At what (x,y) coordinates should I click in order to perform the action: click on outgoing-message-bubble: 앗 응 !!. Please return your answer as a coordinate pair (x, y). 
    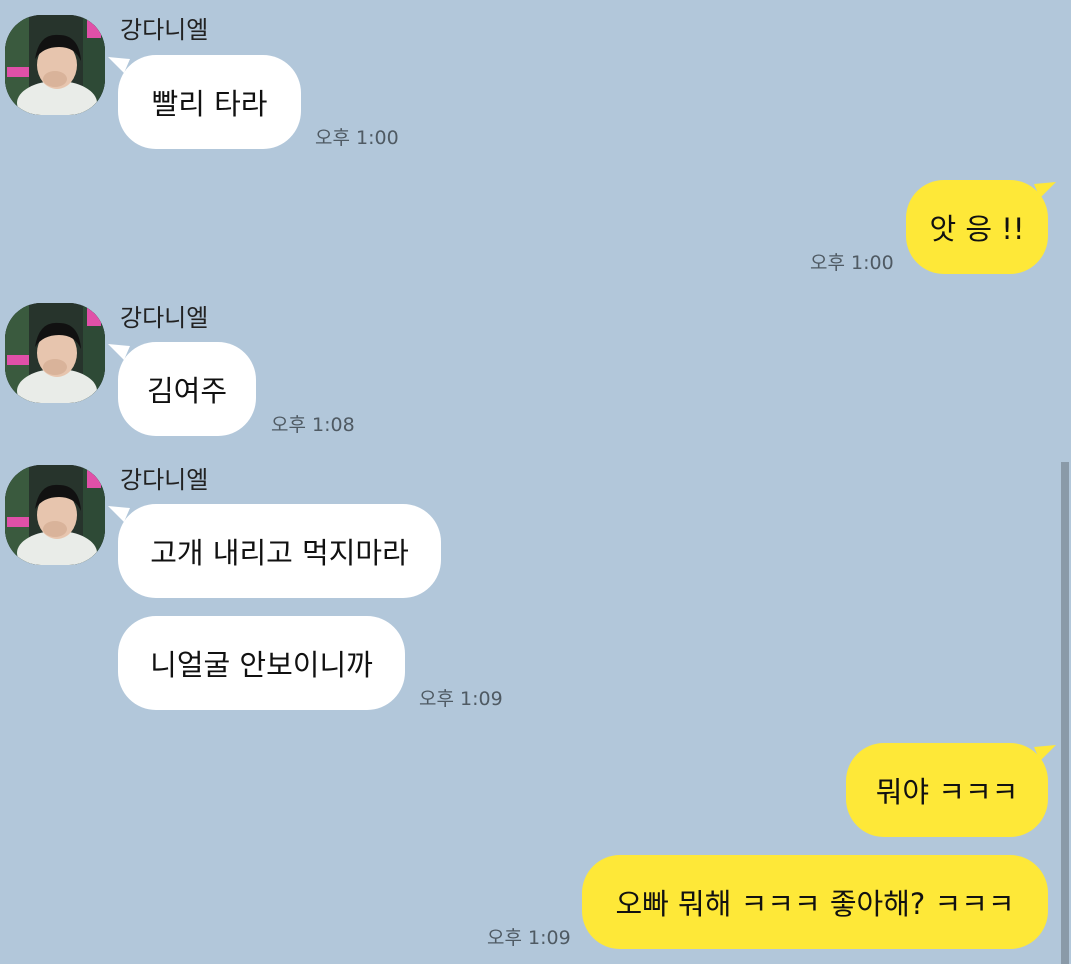
    Looking at the image, I should click on (977, 227).